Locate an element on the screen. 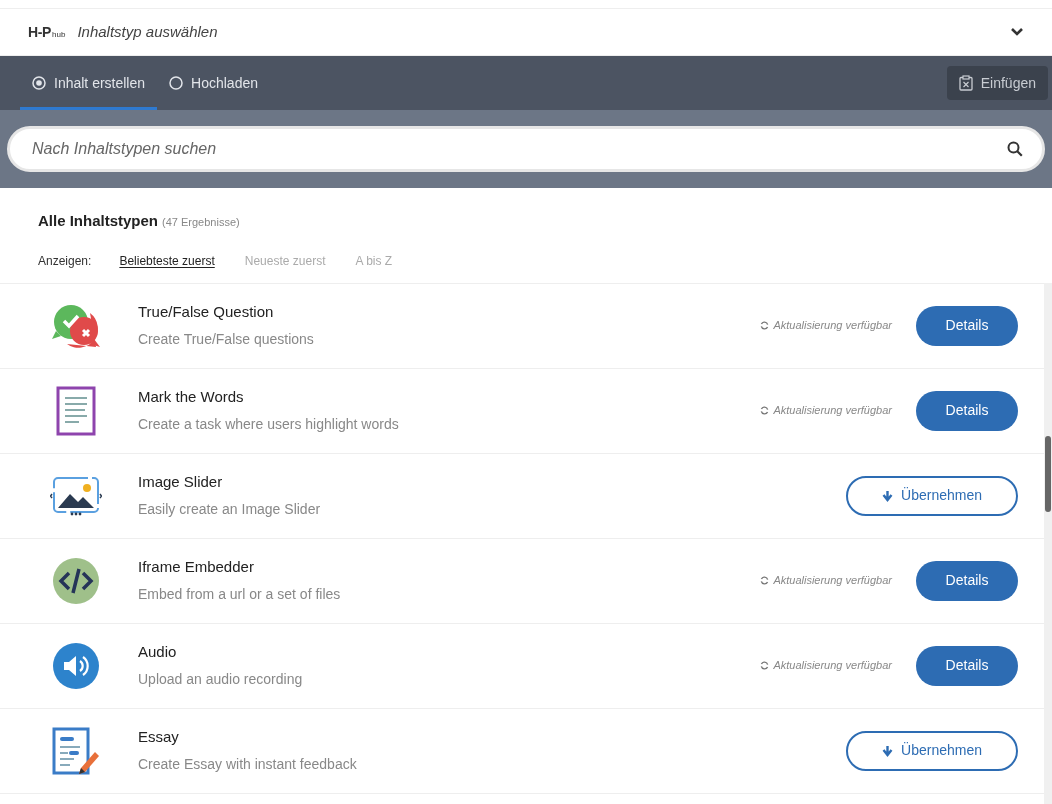  logo: H-P is located at coordinates (40, 32).